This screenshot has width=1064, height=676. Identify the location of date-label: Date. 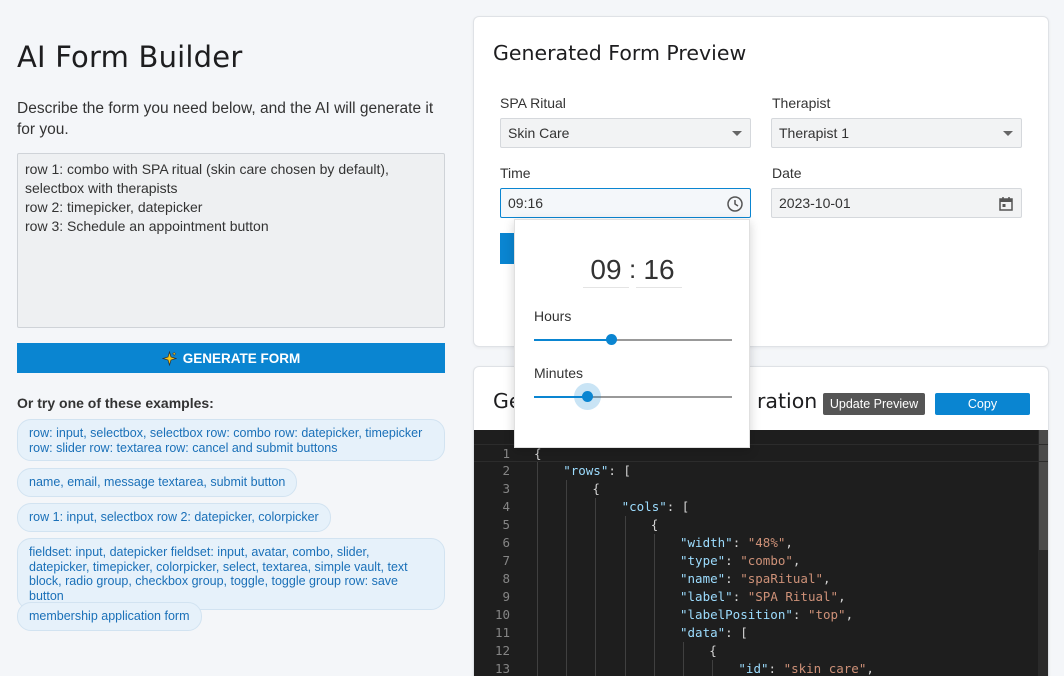
(787, 173).